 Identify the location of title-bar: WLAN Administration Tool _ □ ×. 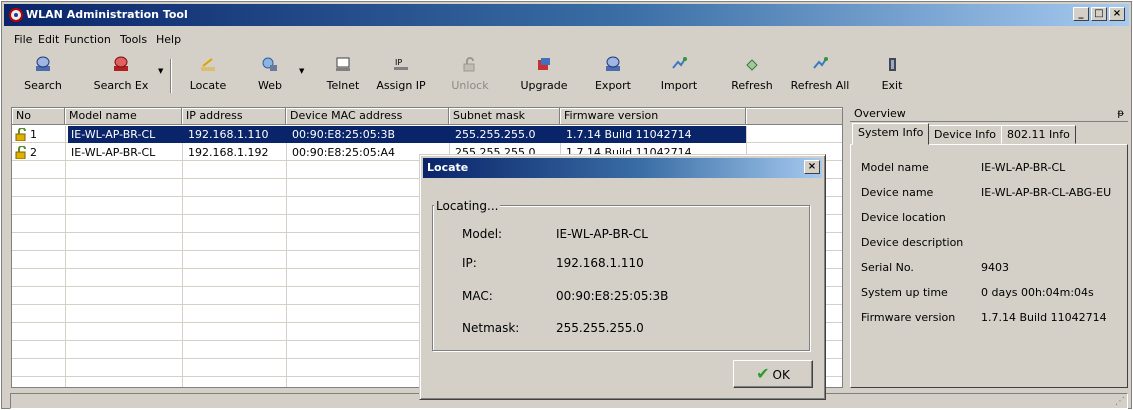
(566, 15).